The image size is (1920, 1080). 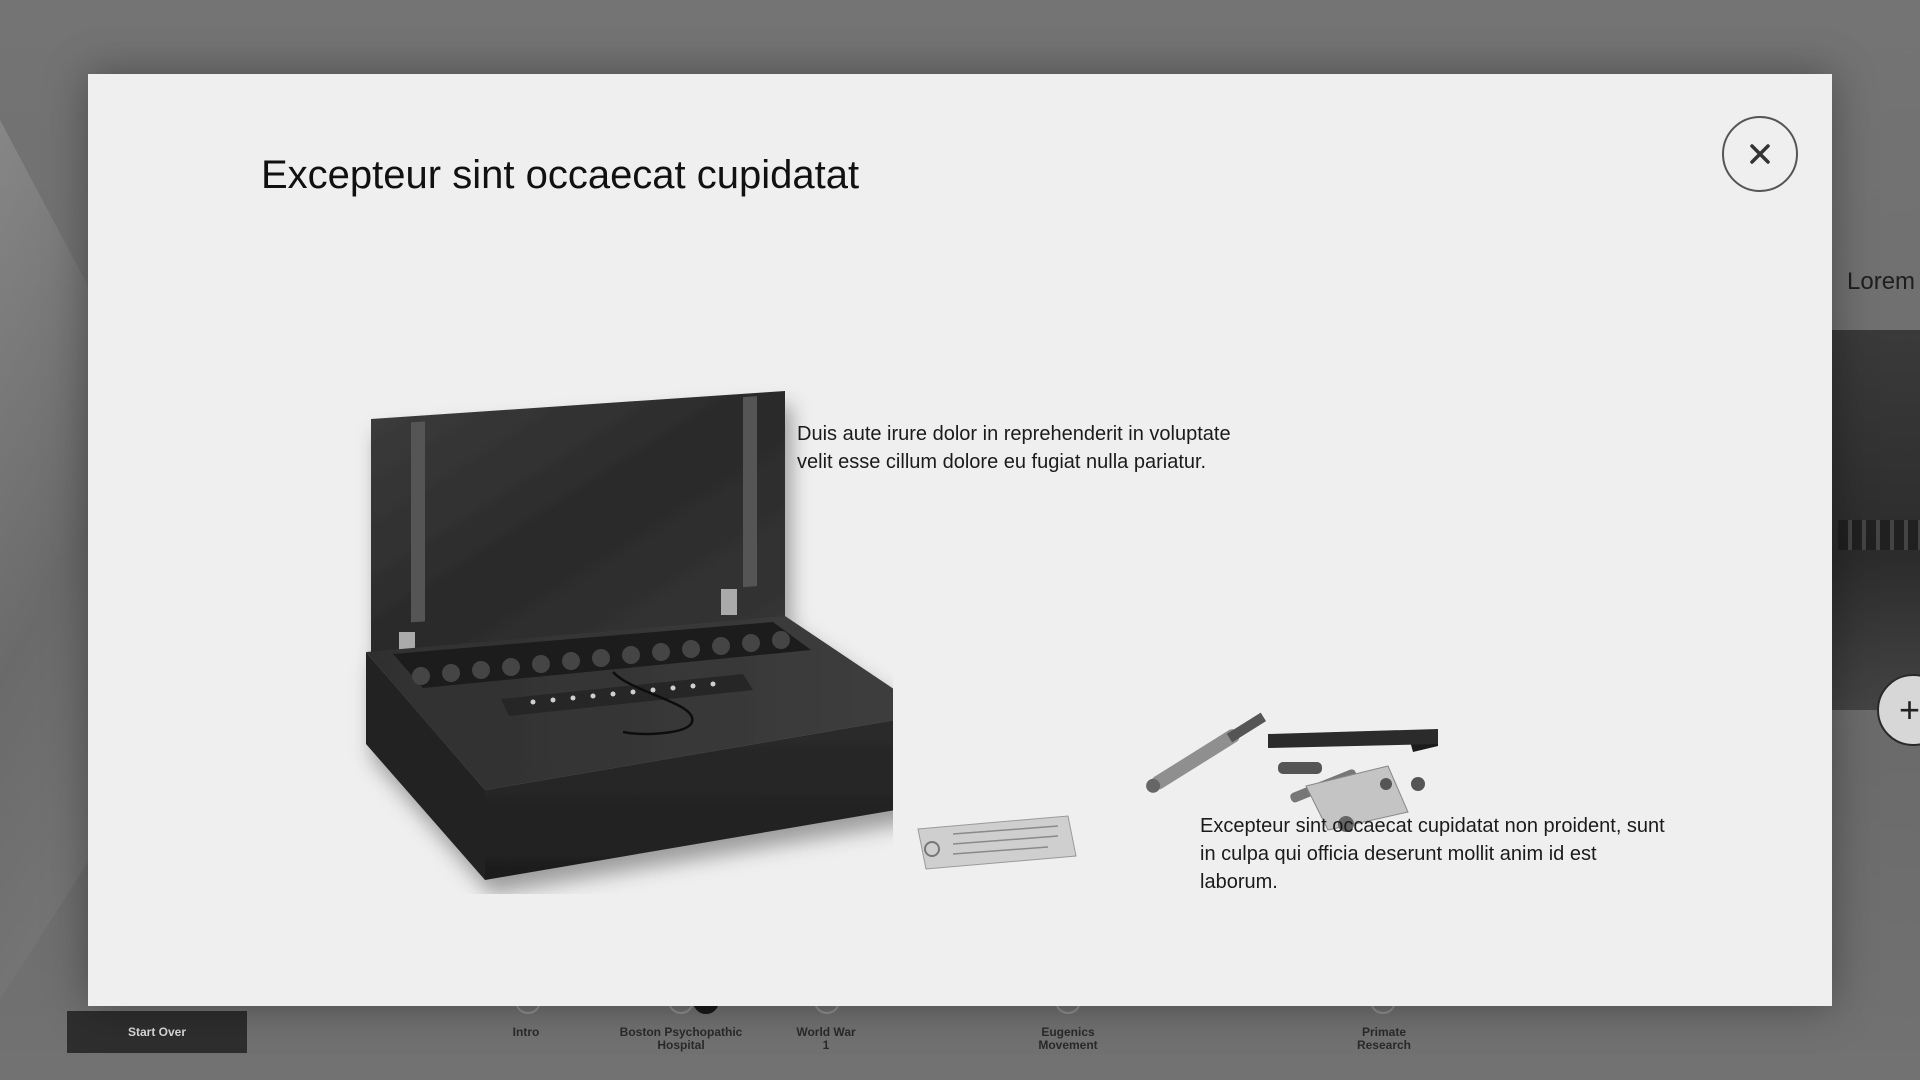 I want to click on timeline-item-primate: Primate Research, so click(x=1384, y=1039).